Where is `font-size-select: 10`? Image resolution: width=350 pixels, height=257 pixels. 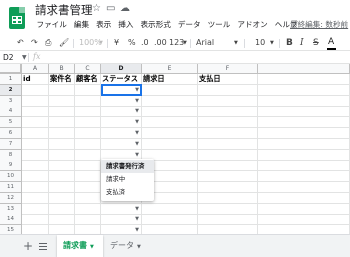
font-size-select: 10 is located at coordinates (260, 43).